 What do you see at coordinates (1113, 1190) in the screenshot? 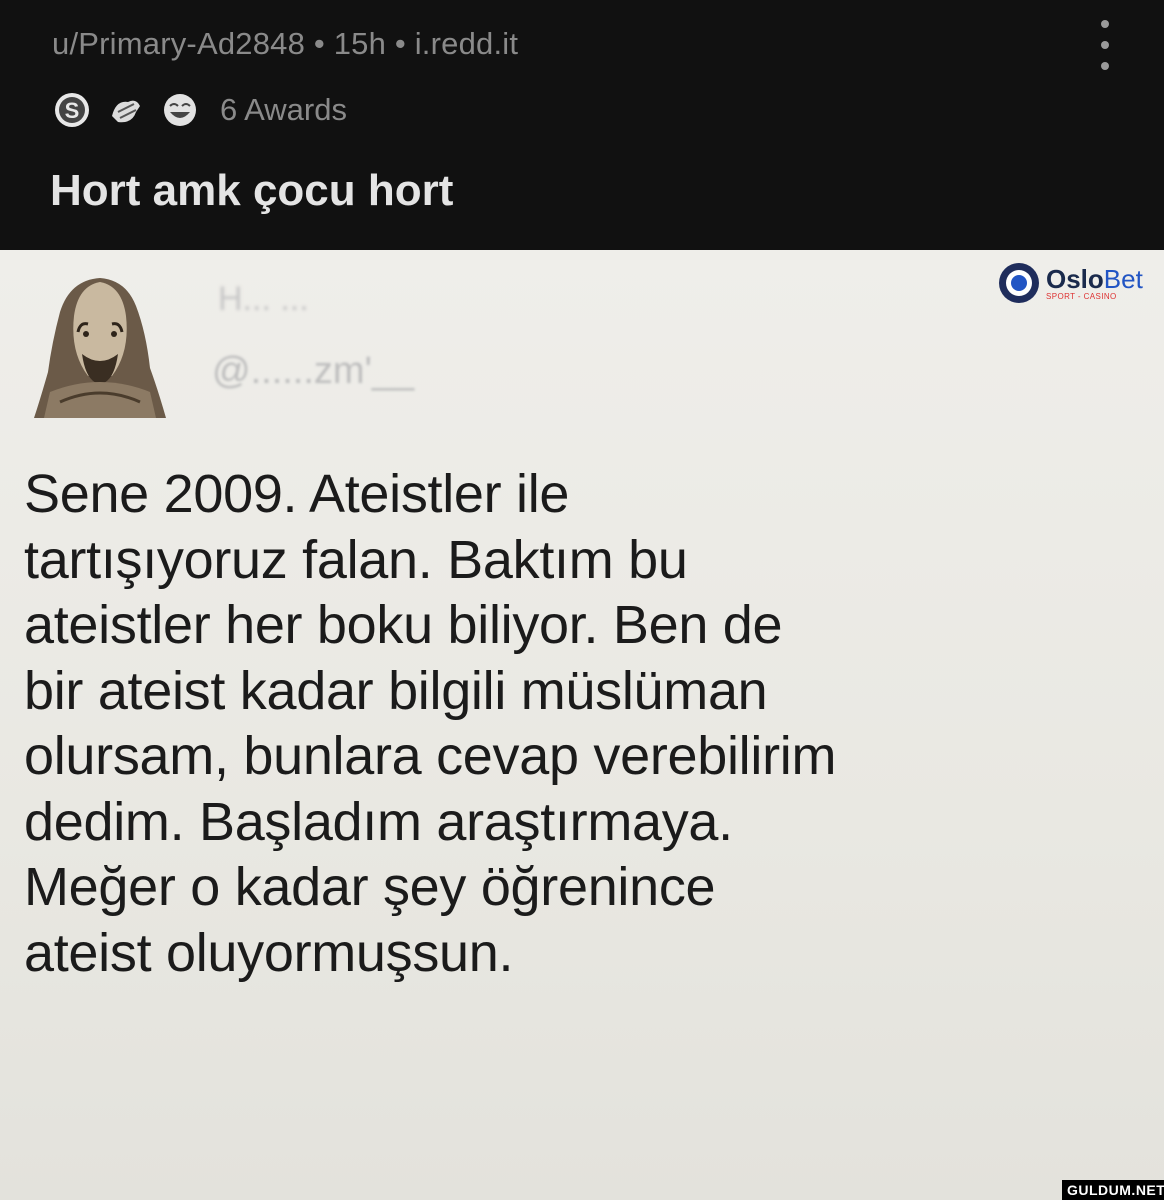
I see `site-watermark: GULDUM.NET` at bounding box center [1113, 1190].